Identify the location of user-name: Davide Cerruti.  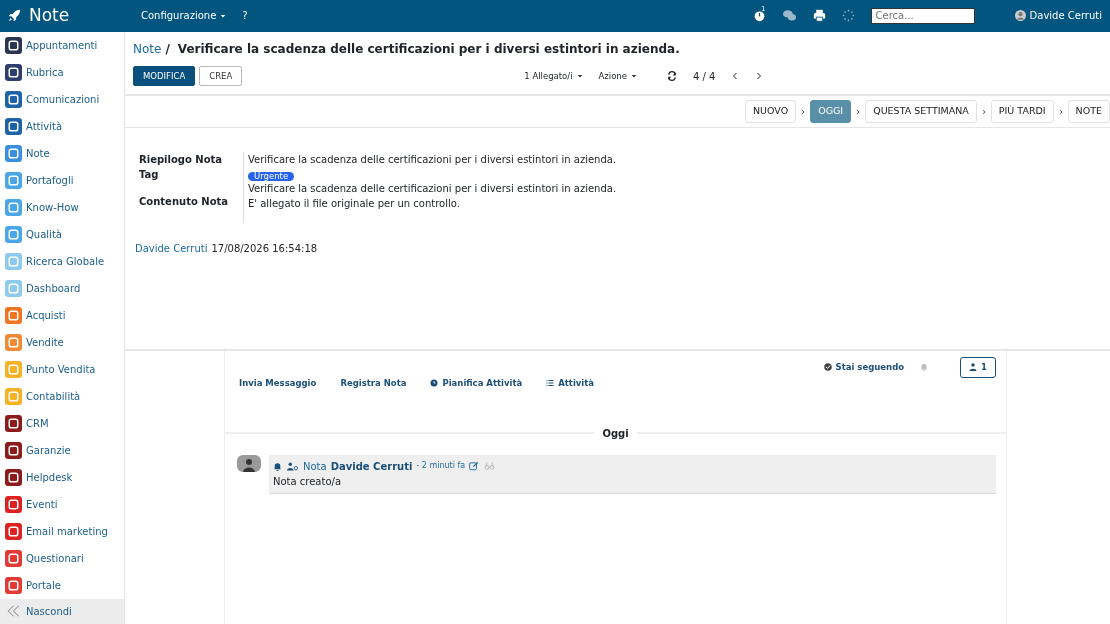
(1065, 16).